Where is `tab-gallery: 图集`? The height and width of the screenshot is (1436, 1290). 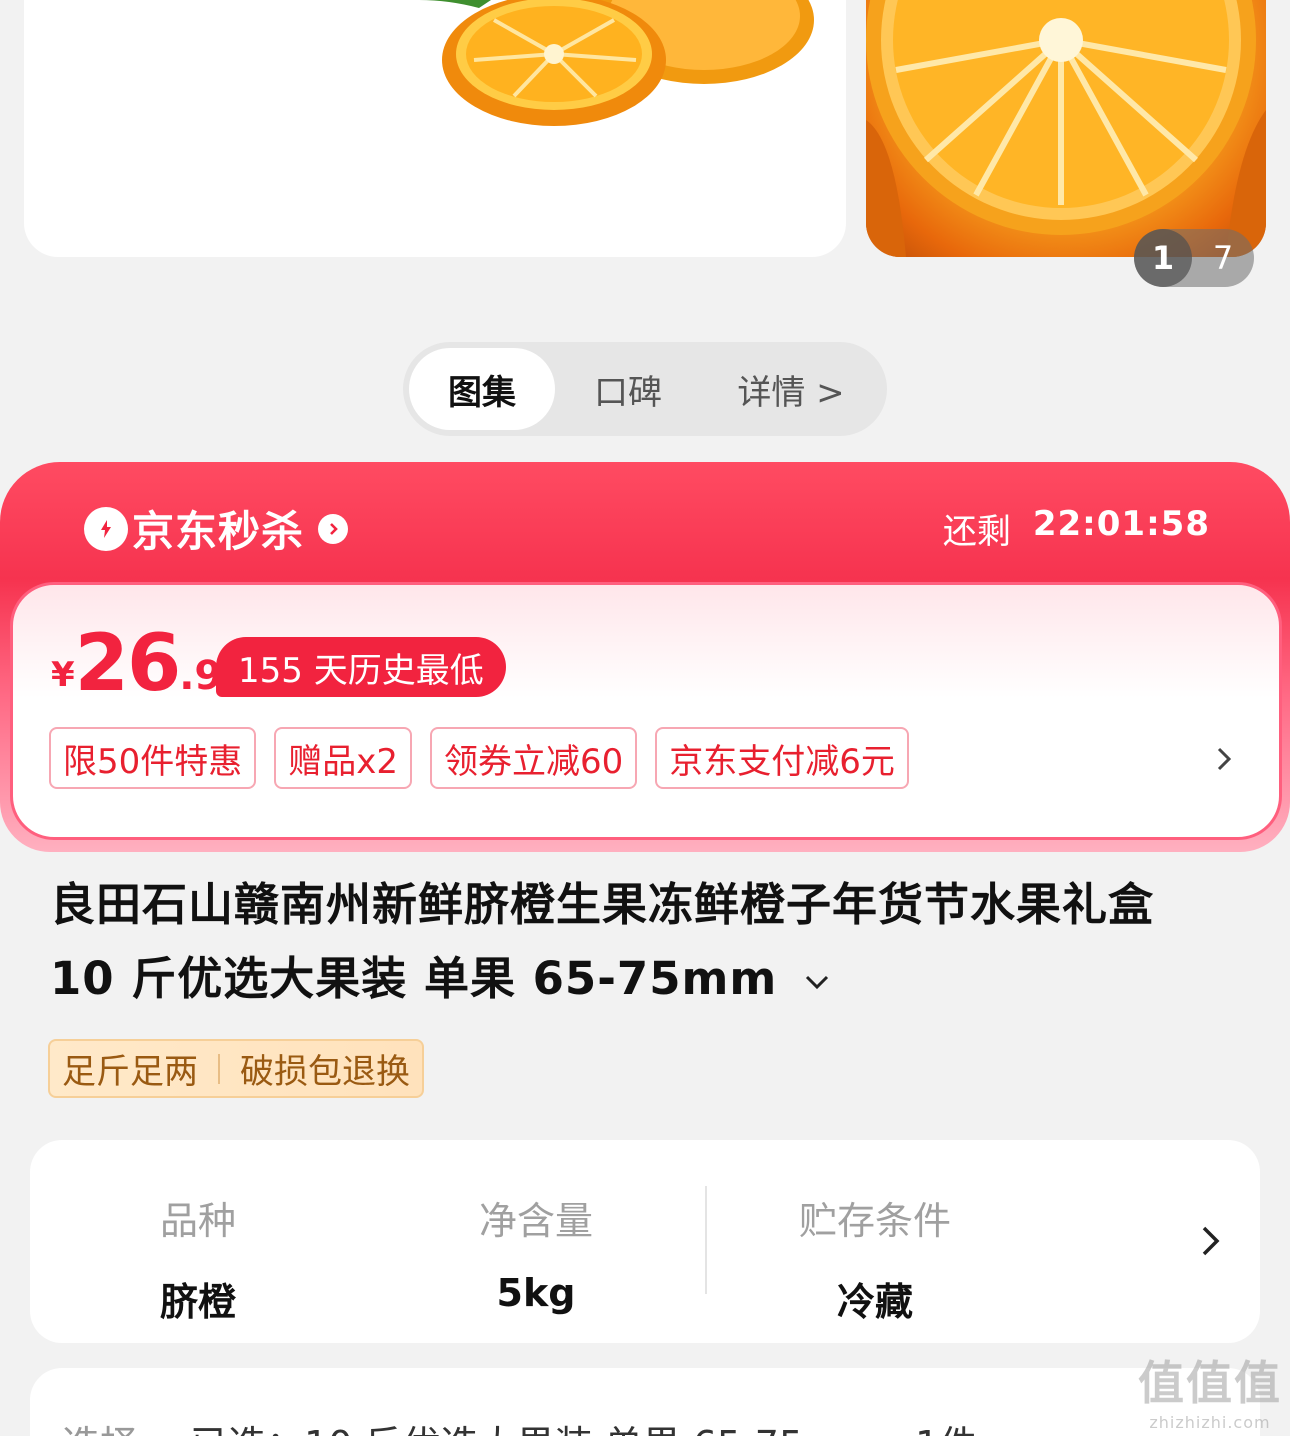
tab-gallery: 图集 is located at coordinates (482, 389).